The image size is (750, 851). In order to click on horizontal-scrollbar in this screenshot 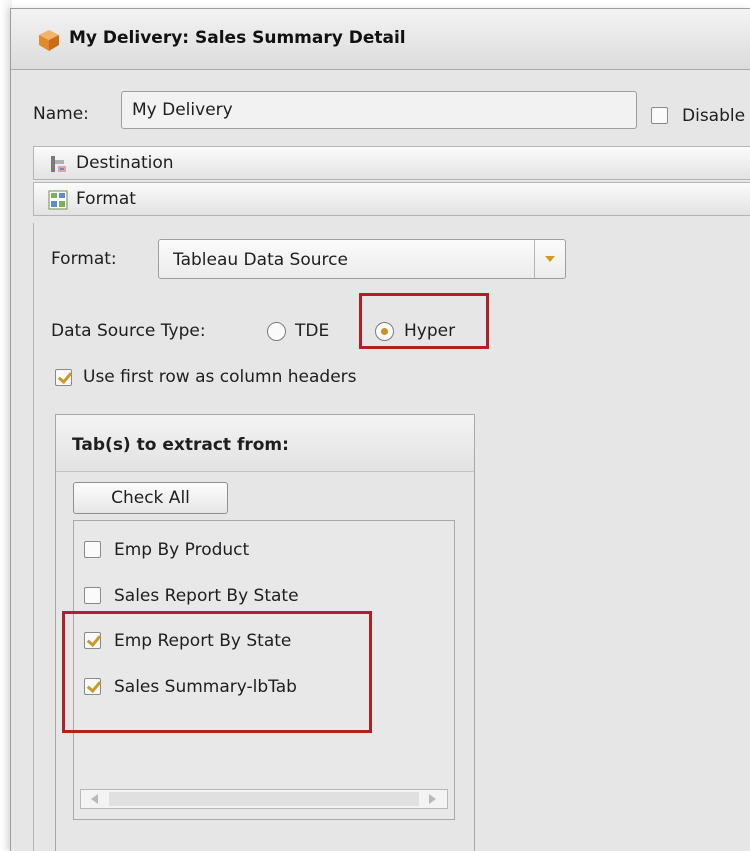, I will do `click(264, 799)`.